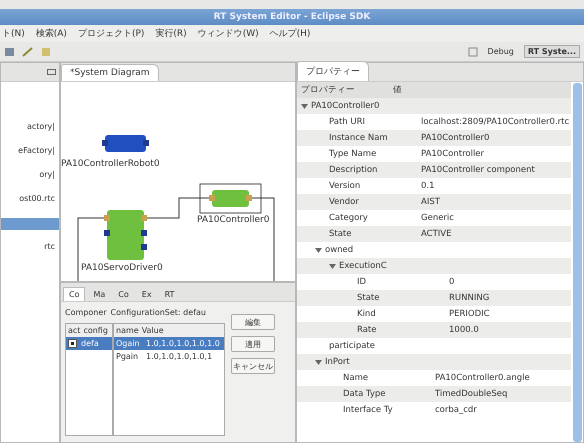 Image resolution: width=584 pixels, height=443 pixels. What do you see at coordinates (577, 262) in the screenshot?
I see `scrollbar` at bounding box center [577, 262].